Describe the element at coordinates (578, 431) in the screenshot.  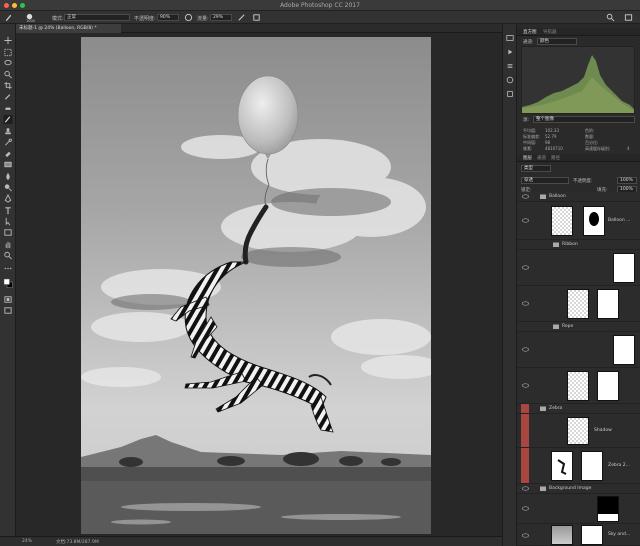
I see `layer-shadow: Shadow` at that location.